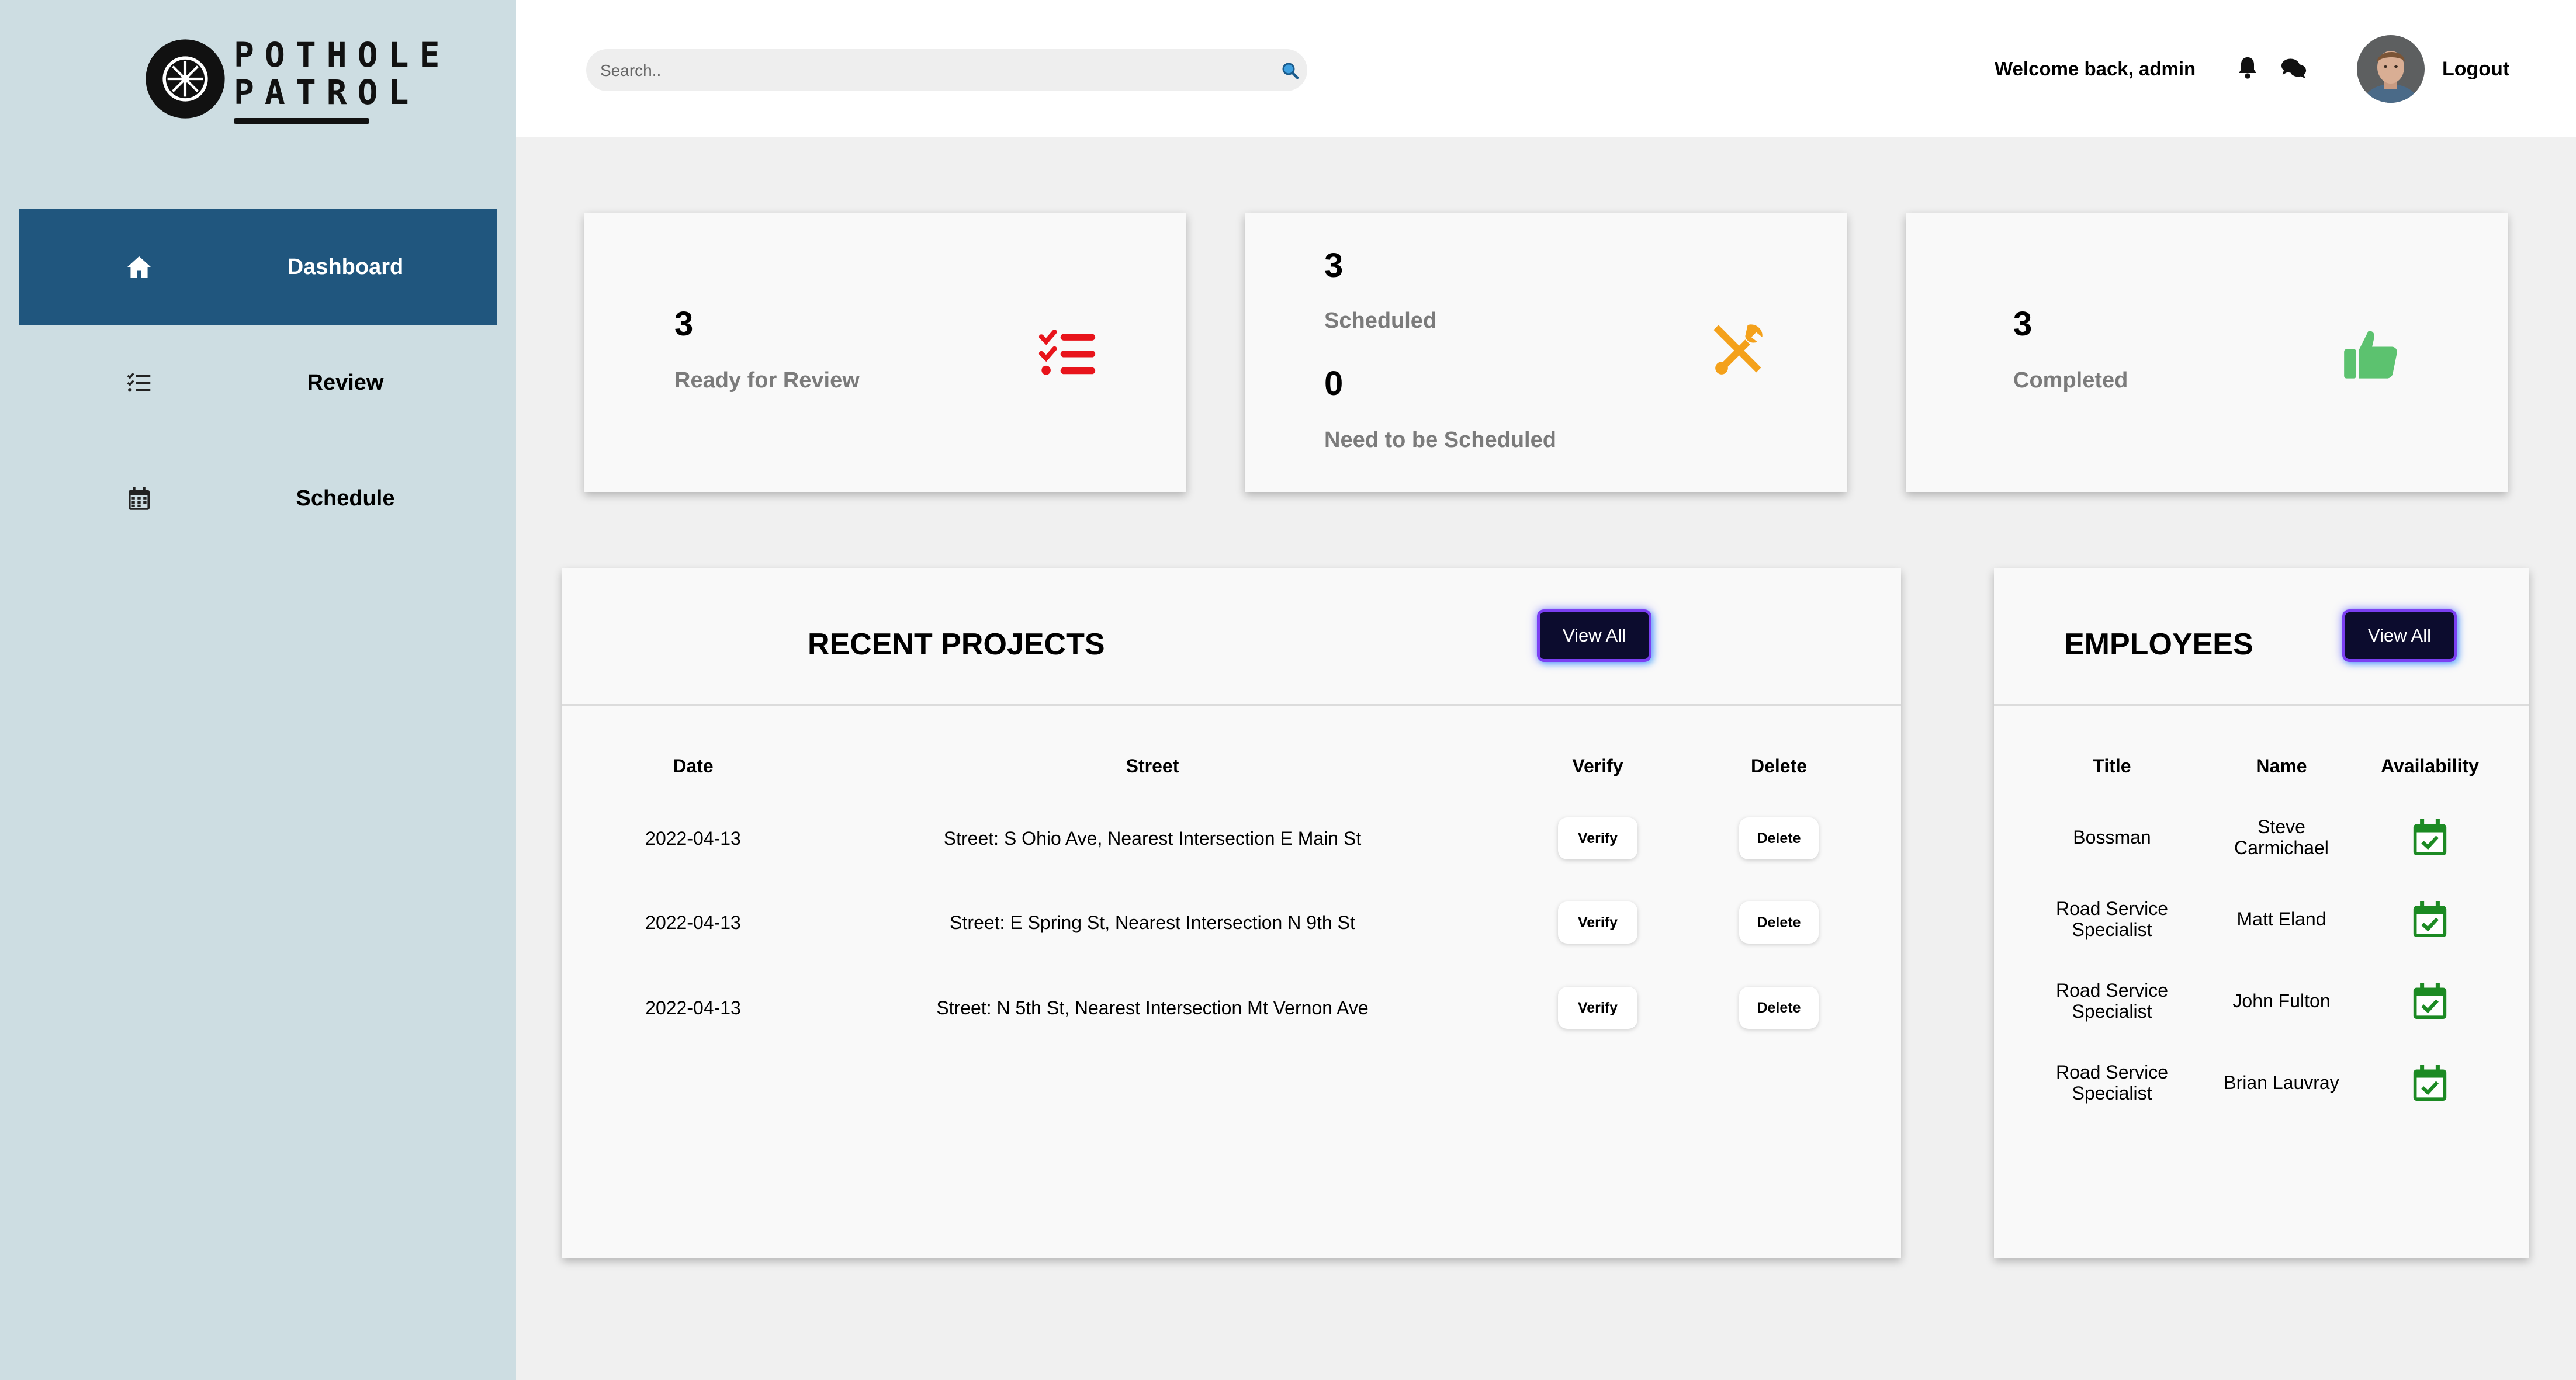  What do you see at coordinates (139, 267) in the screenshot?
I see `home-icon` at bounding box center [139, 267].